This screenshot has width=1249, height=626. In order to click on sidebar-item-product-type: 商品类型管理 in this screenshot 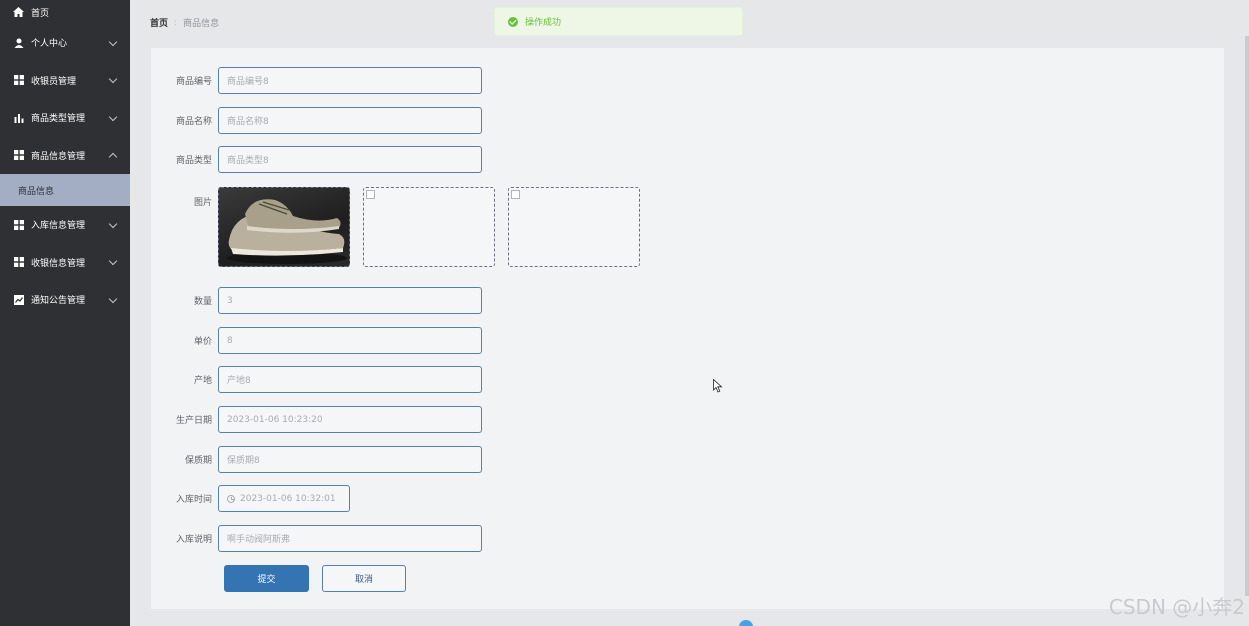, I will do `click(65, 118)`.